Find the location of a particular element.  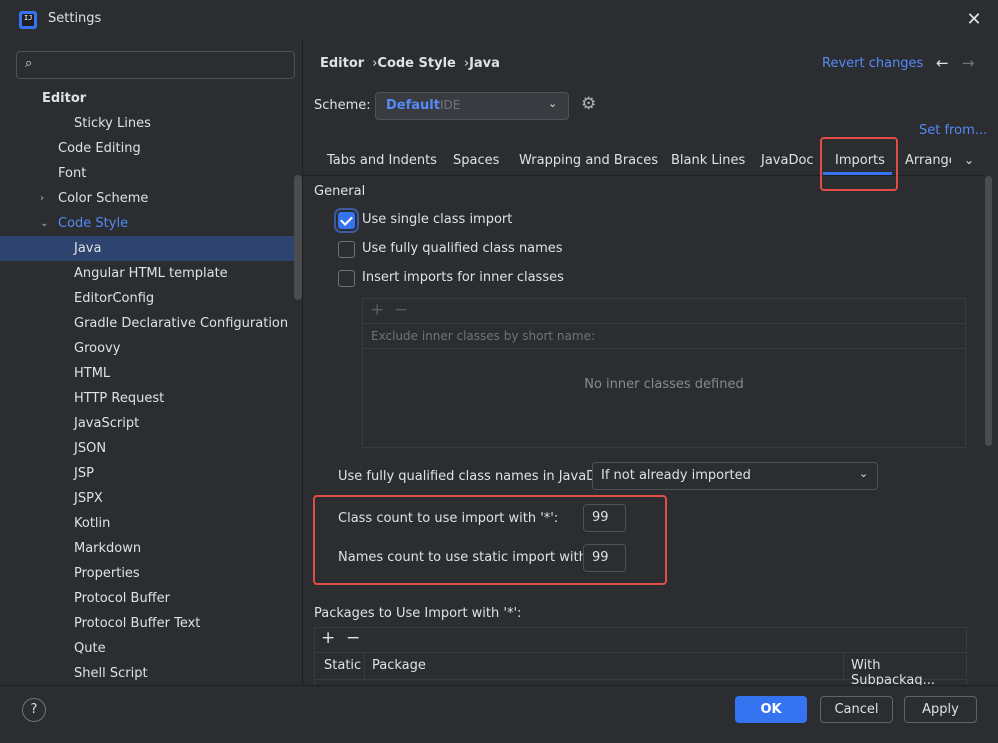

breadcrumb-item: Code Style is located at coordinates (416, 63).